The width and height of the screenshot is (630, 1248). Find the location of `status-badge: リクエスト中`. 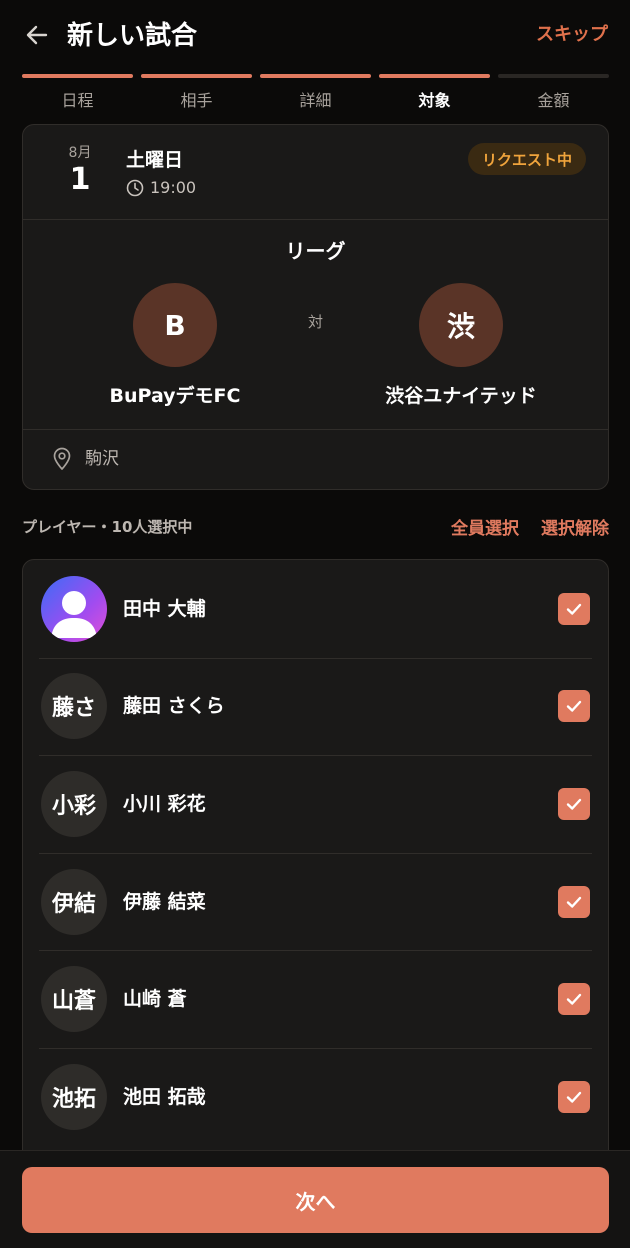

status-badge: リクエスト中 is located at coordinates (526, 159).